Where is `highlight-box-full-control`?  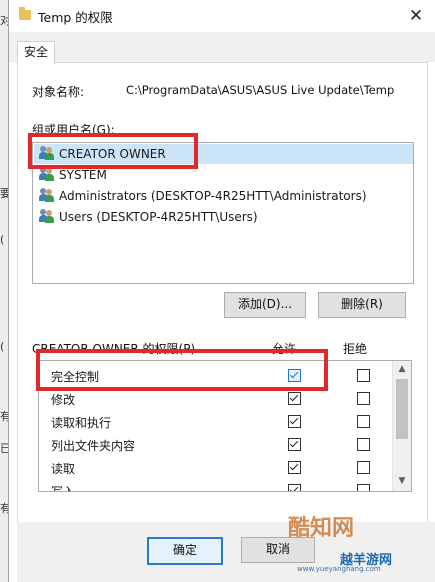 highlight-box-full-control is located at coordinates (182, 370).